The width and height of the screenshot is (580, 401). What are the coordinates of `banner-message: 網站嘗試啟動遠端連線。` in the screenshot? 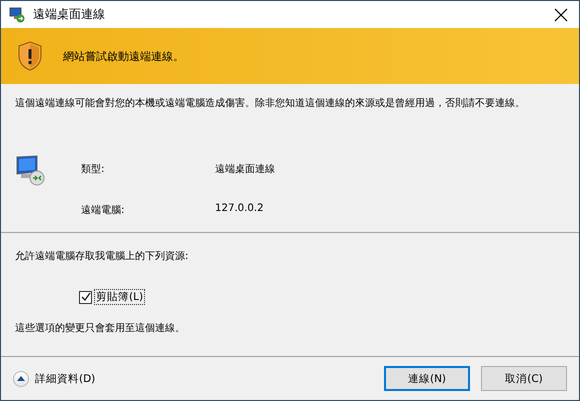 It's located at (123, 56).